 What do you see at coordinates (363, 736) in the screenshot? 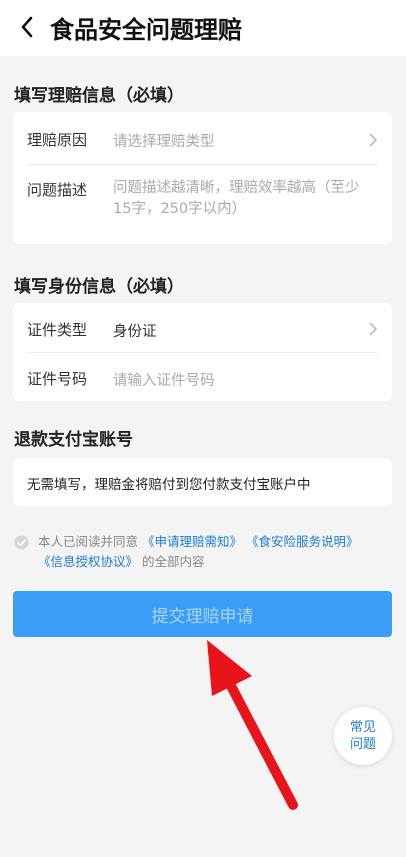
I see `faq-button: 常见 问题` at bounding box center [363, 736].